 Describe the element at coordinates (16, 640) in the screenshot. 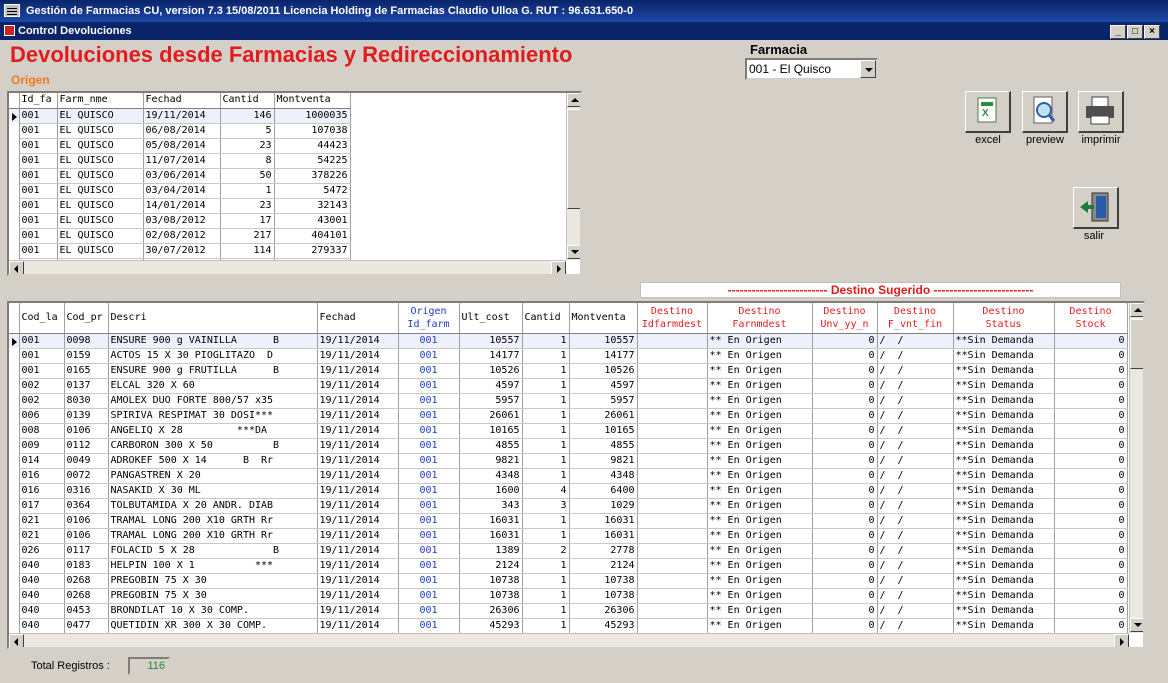

I see `scroll-left-icon` at that location.